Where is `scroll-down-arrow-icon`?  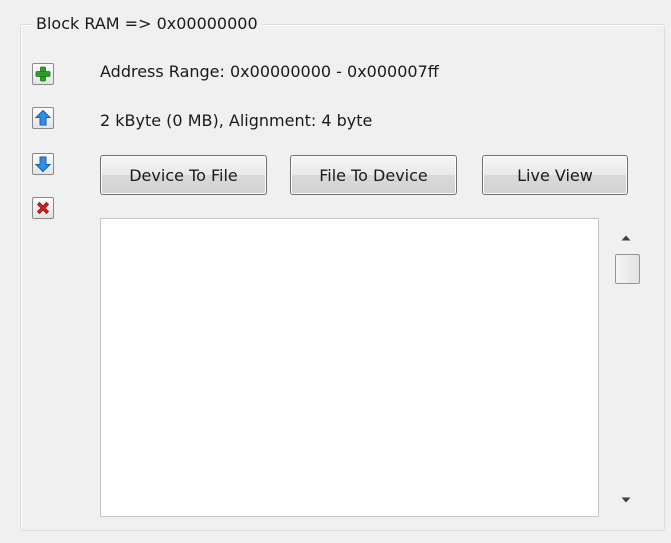
scroll-down-arrow-icon is located at coordinates (626, 500).